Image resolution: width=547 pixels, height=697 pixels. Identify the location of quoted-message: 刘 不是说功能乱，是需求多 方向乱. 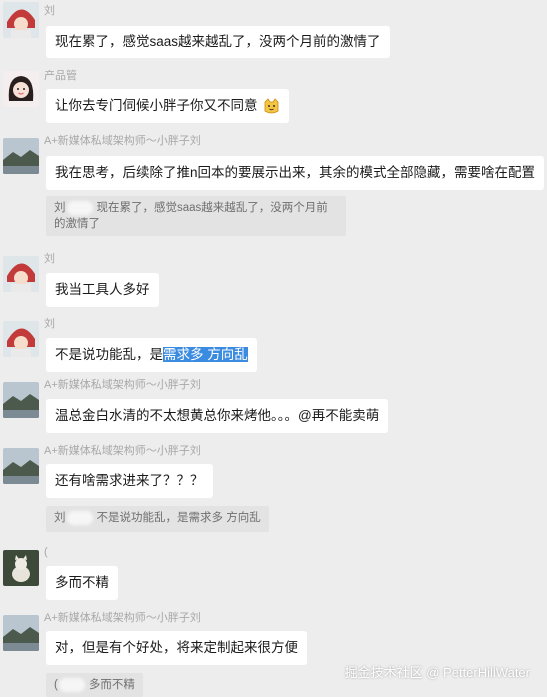
(157, 519).